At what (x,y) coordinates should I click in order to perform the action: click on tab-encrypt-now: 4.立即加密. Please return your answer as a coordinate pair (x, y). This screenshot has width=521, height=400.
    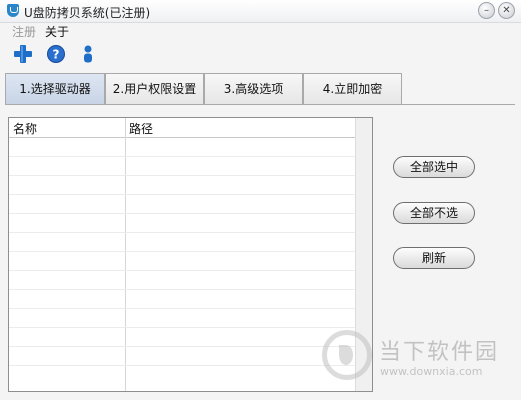
    Looking at the image, I should click on (352, 88).